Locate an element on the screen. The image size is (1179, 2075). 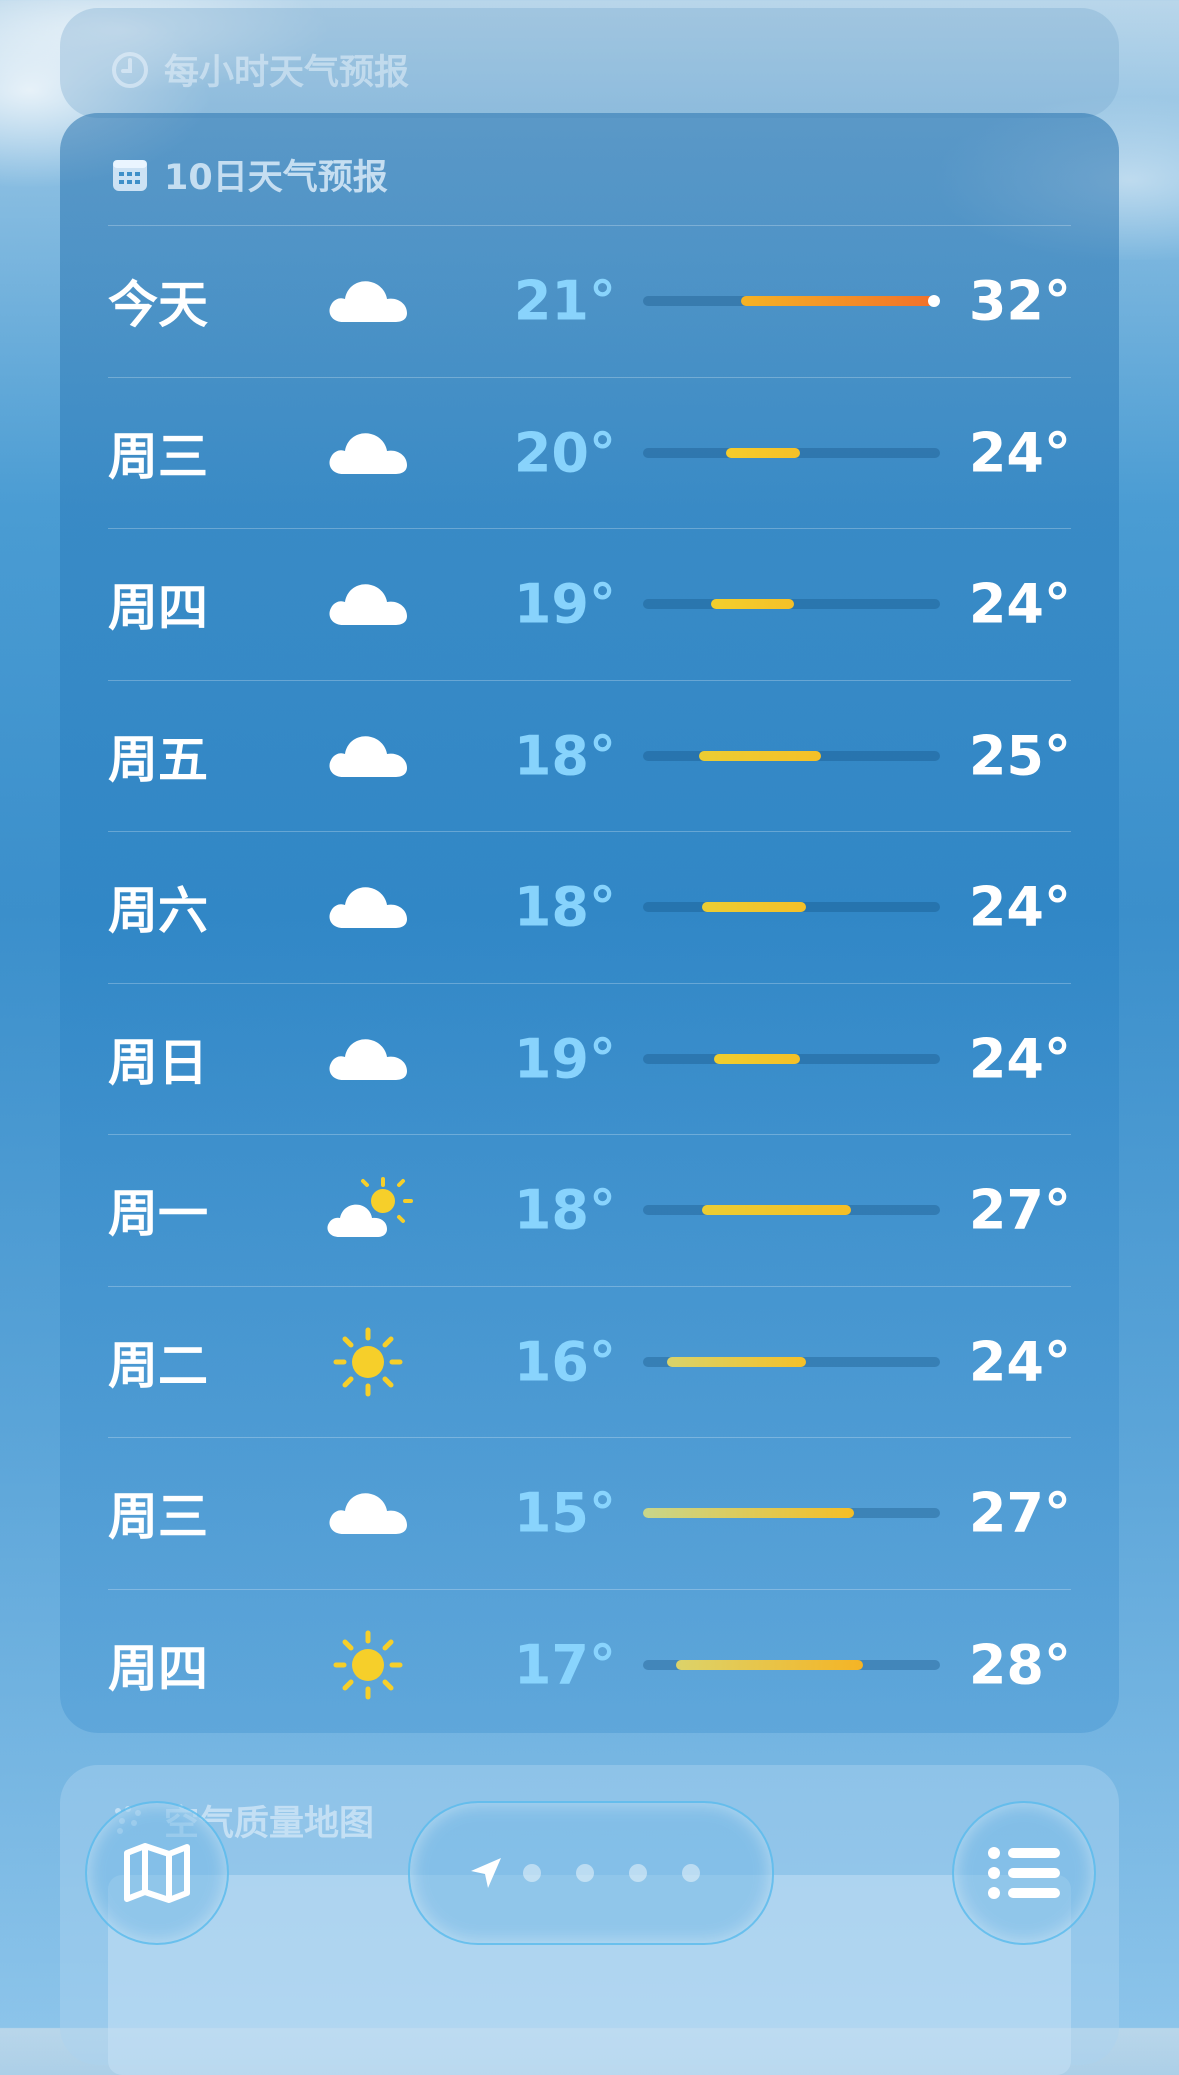
hourly-forecast-card: 每小时天气预报 is located at coordinates (589, 63).